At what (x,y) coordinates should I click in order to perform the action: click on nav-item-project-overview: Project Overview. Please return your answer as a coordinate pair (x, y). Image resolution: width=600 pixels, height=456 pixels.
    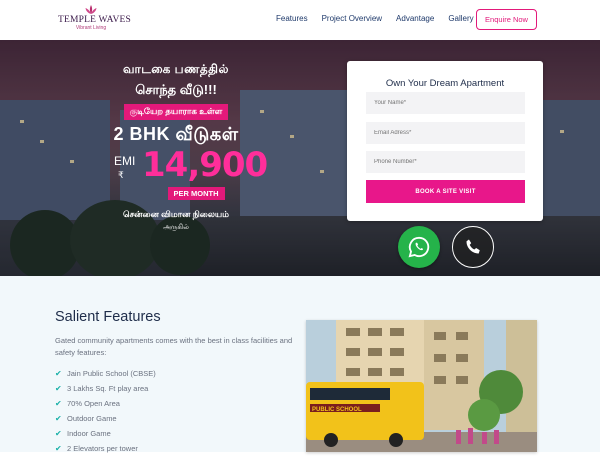
    Looking at the image, I should click on (352, 18).